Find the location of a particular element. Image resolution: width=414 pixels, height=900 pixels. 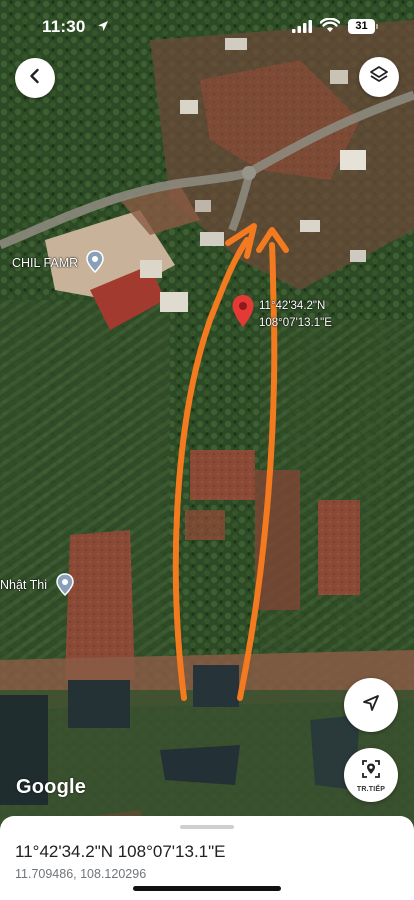

my-location-button is located at coordinates (371, 705).